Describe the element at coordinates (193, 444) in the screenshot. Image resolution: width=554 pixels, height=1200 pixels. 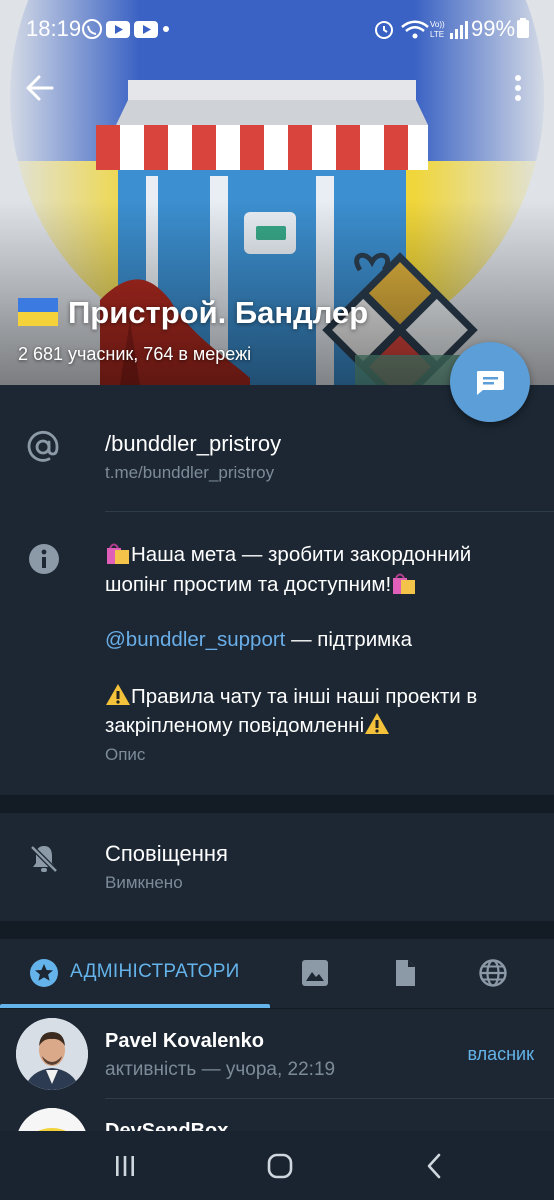
I see `group-username: /bunddler_pristroy` at that location.